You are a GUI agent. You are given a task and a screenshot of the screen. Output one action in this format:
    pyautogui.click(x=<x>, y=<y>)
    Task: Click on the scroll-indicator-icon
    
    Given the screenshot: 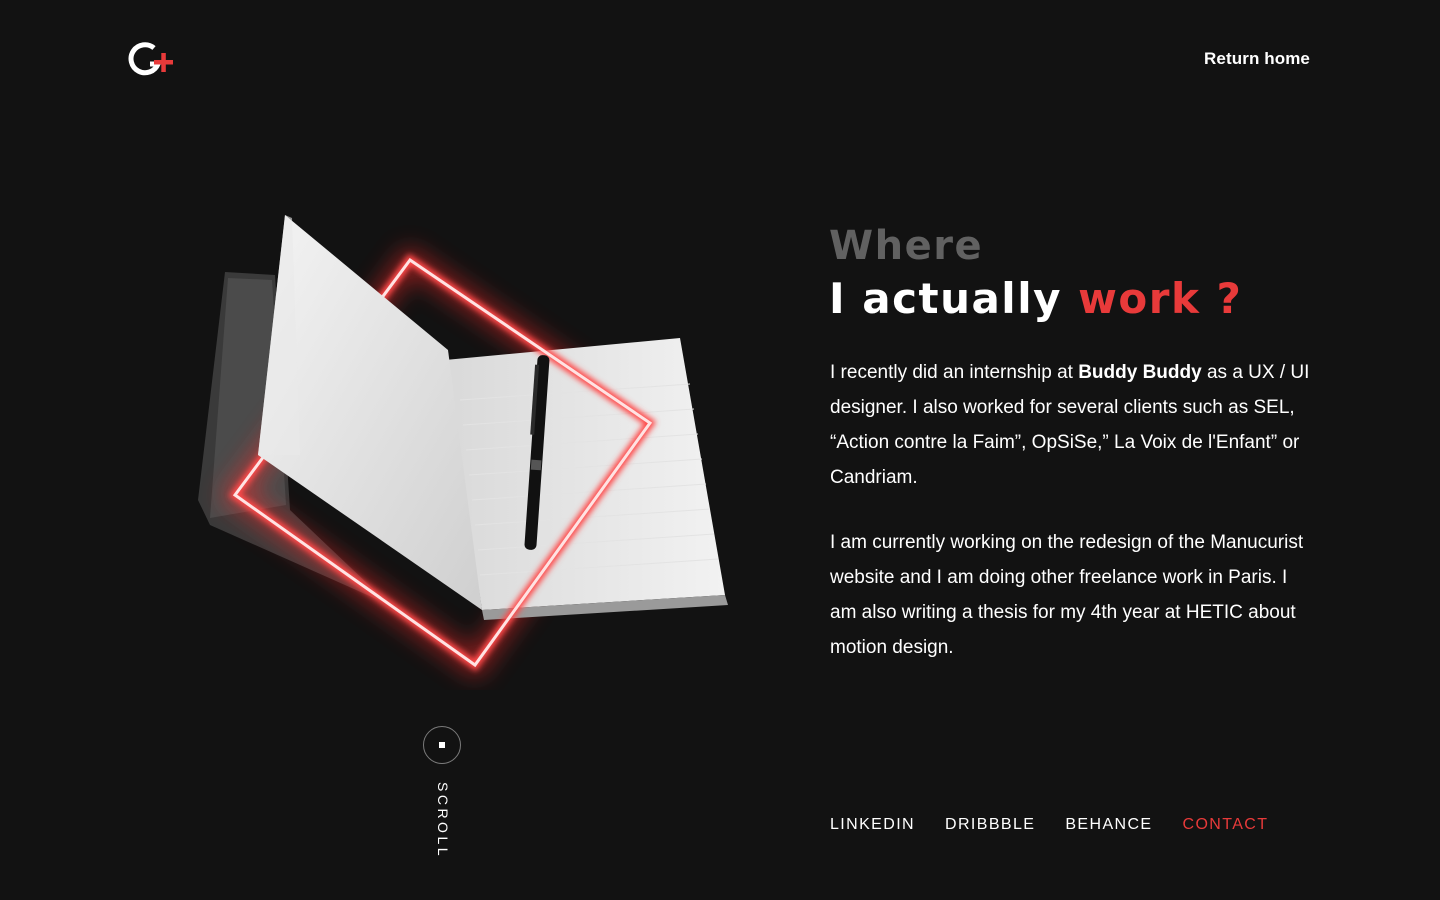 What is the action you would take?
    pyautogui.click(x=442, y=745)
    